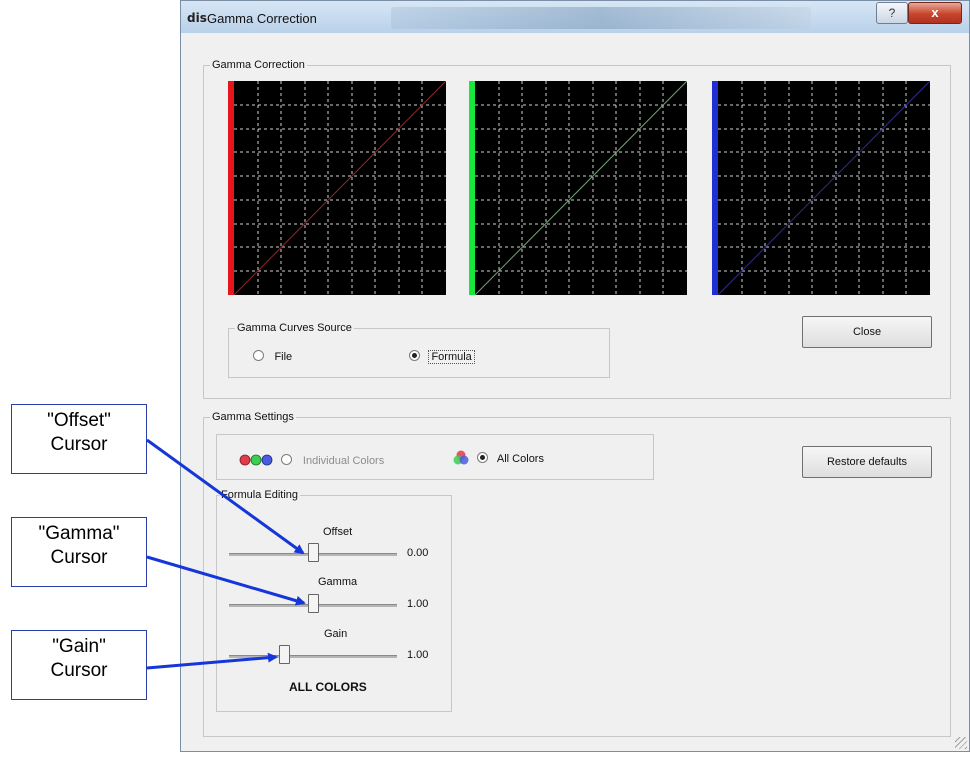  I want to click on offset-label: Offset, so click(338, 532).